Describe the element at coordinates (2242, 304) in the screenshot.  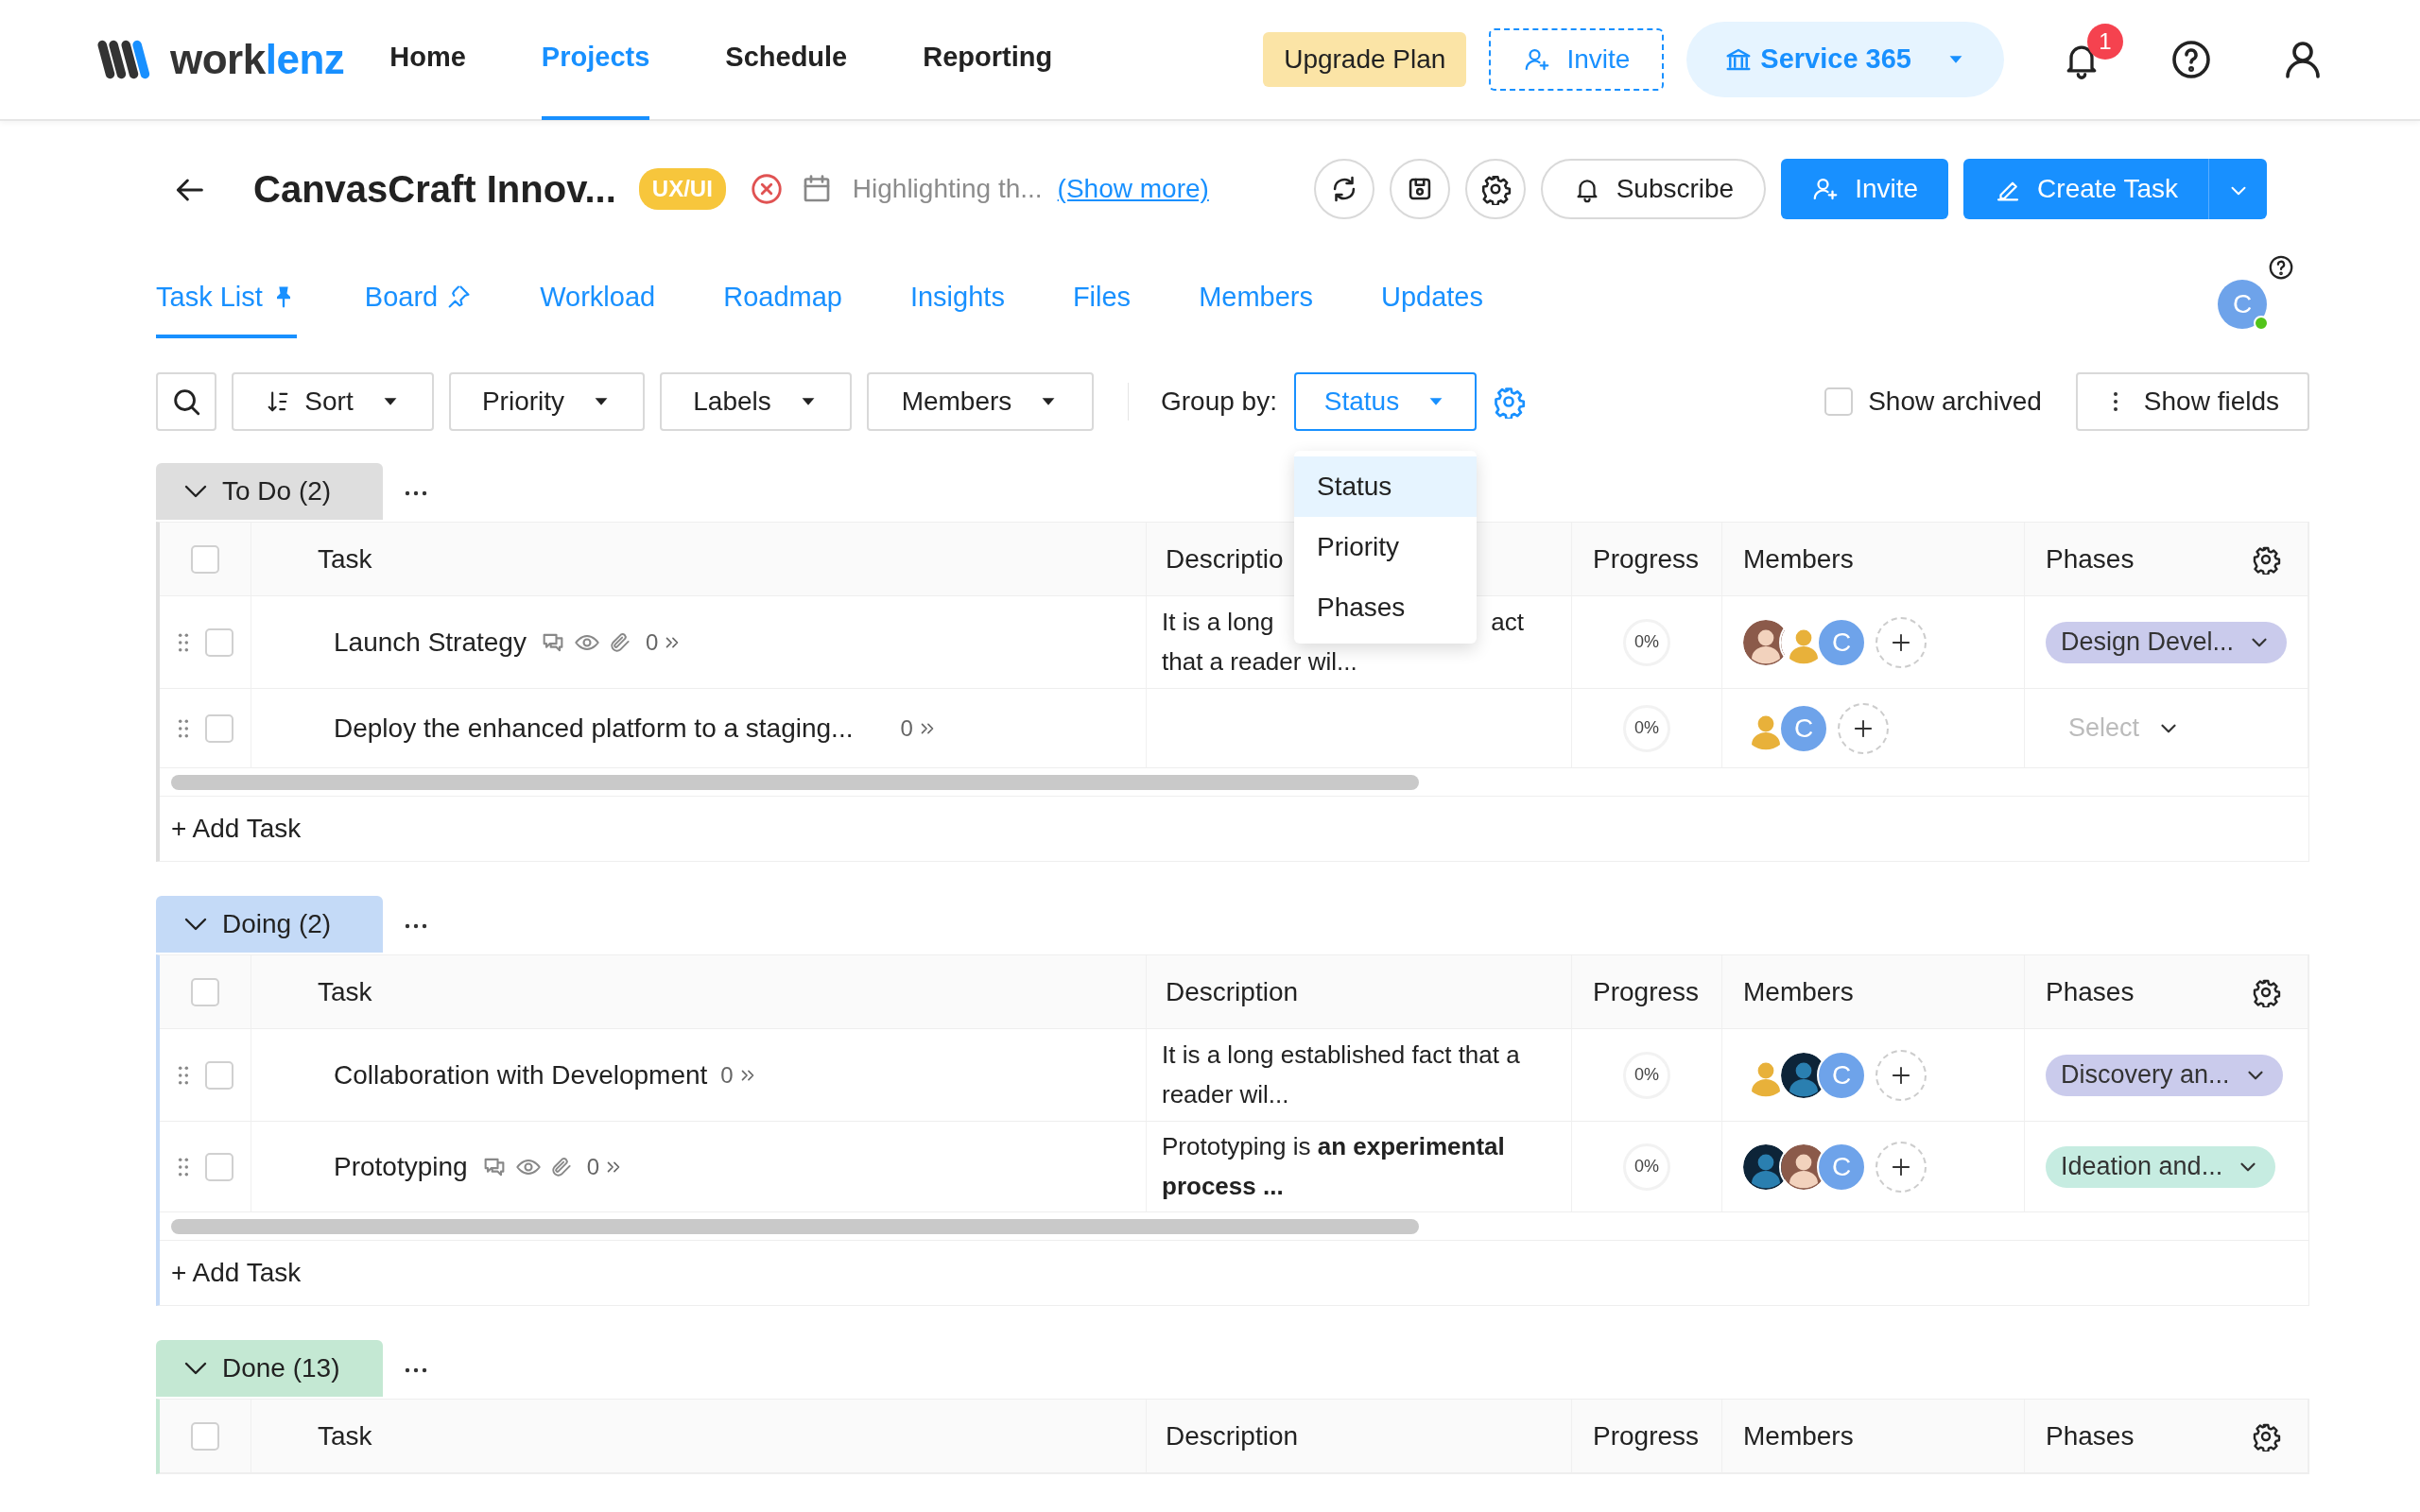
I see `user-avatar: C` at that location.